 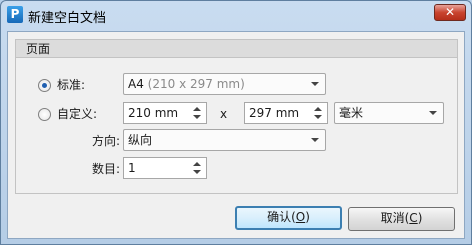 I want to click on ok-button: 确认(O), so click(x=288, y=218).